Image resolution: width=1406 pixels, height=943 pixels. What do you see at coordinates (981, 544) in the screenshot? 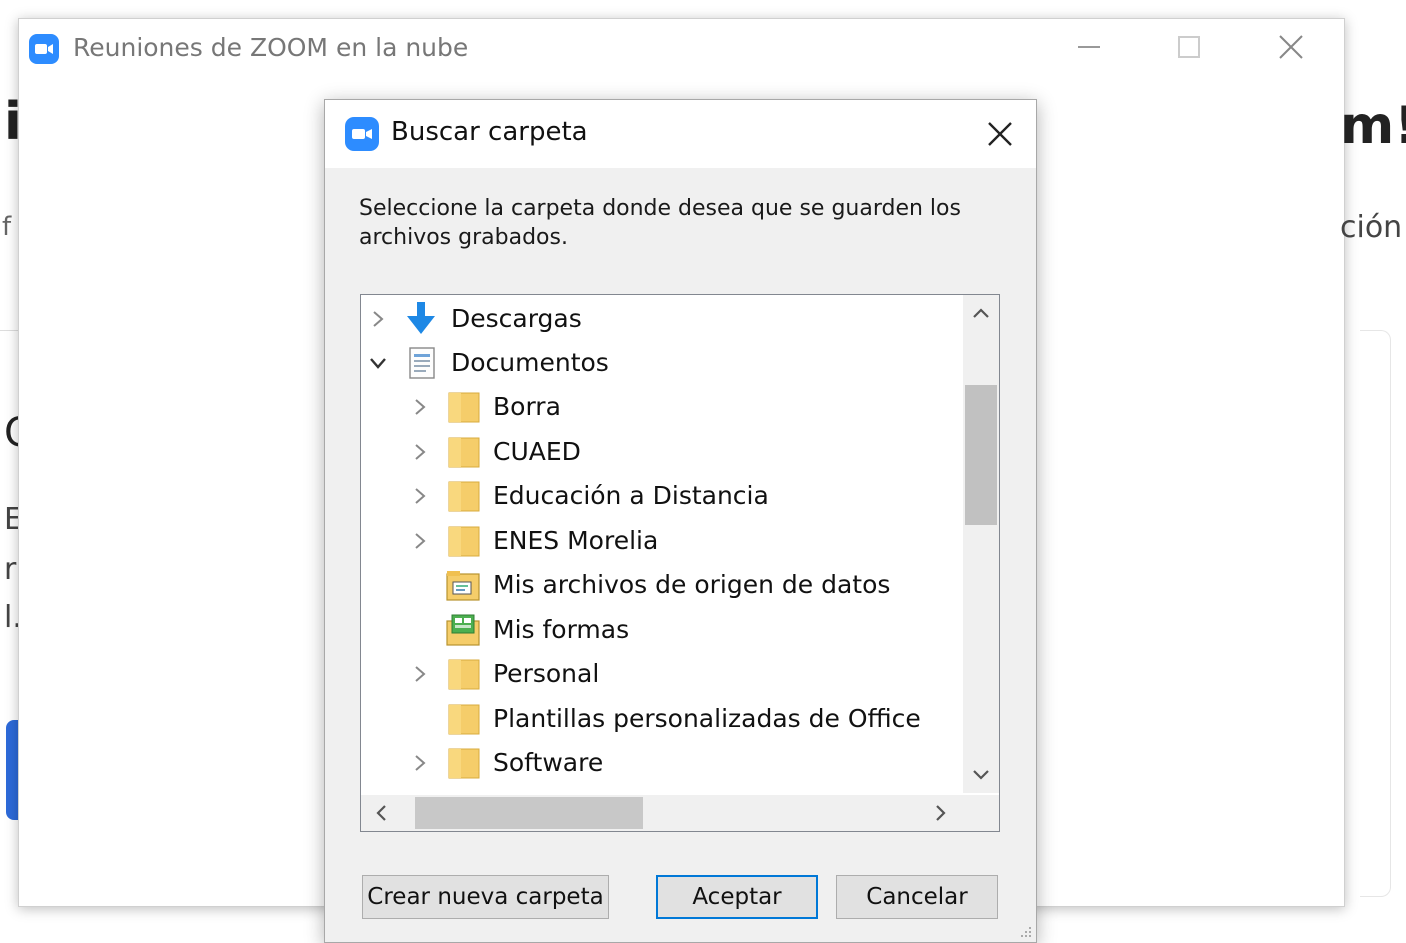
I see `vertical-scrollbar` at bounding box center [981, 544].